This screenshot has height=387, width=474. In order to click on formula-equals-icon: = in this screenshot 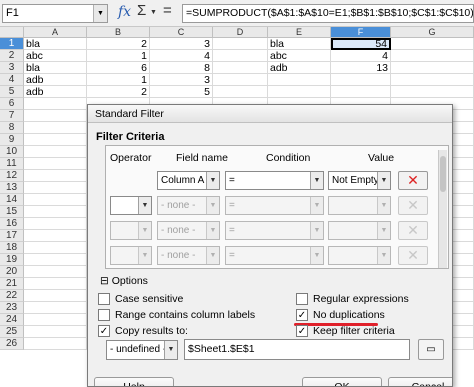, I will do `click(167, 10)`.